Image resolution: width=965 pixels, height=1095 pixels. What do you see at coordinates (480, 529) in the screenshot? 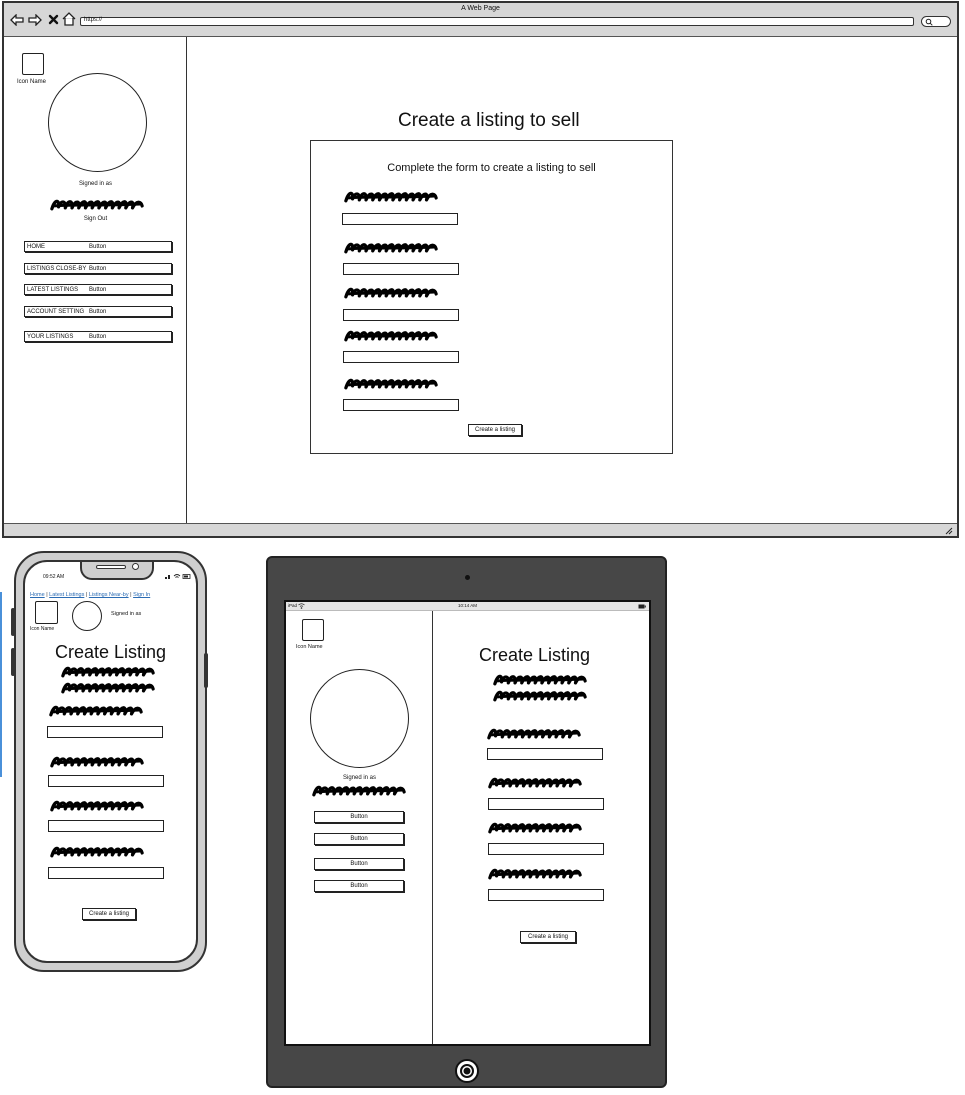
I see `browser-status-bar` at bounding box center [480, 529].